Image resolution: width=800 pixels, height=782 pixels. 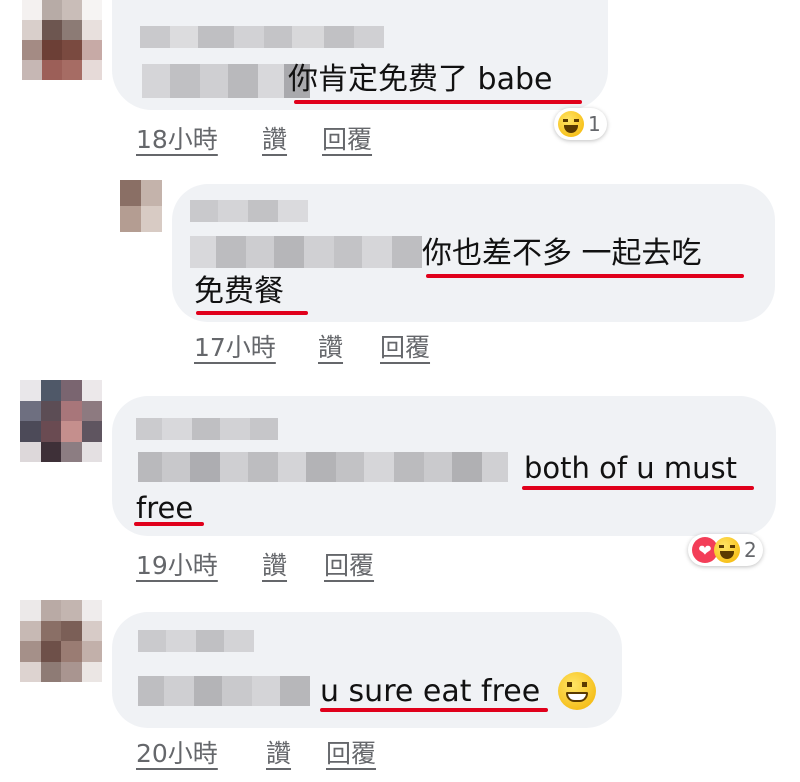 What do you see at coordinates (235, 346) in the screenshot?
I see `timestamp: 17小時` at bounding box center [235, 346].